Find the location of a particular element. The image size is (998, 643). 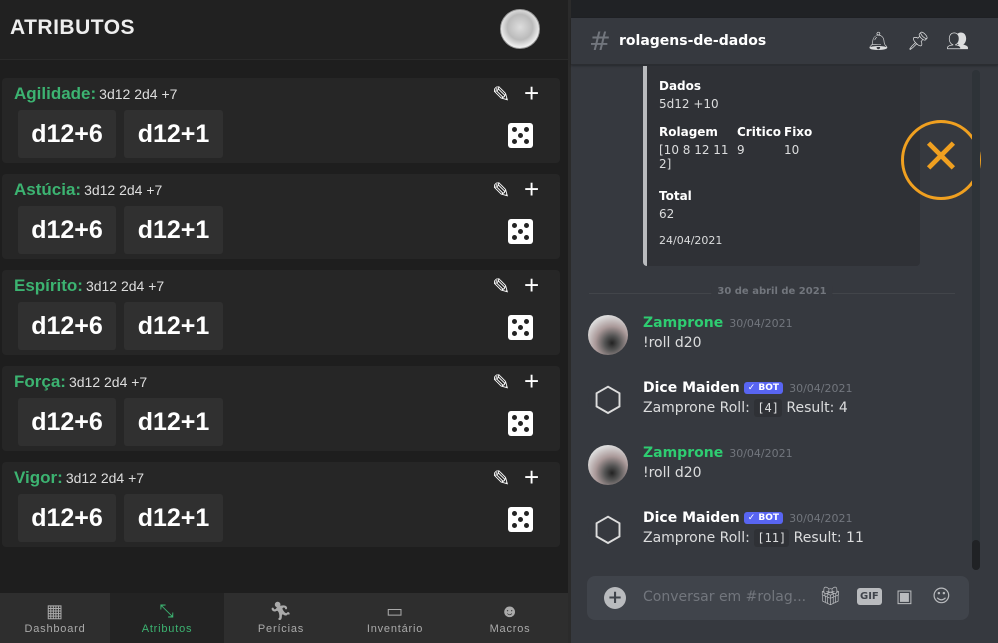

embed-field-critico: Critico 9 is located at coordinates (759, 141).